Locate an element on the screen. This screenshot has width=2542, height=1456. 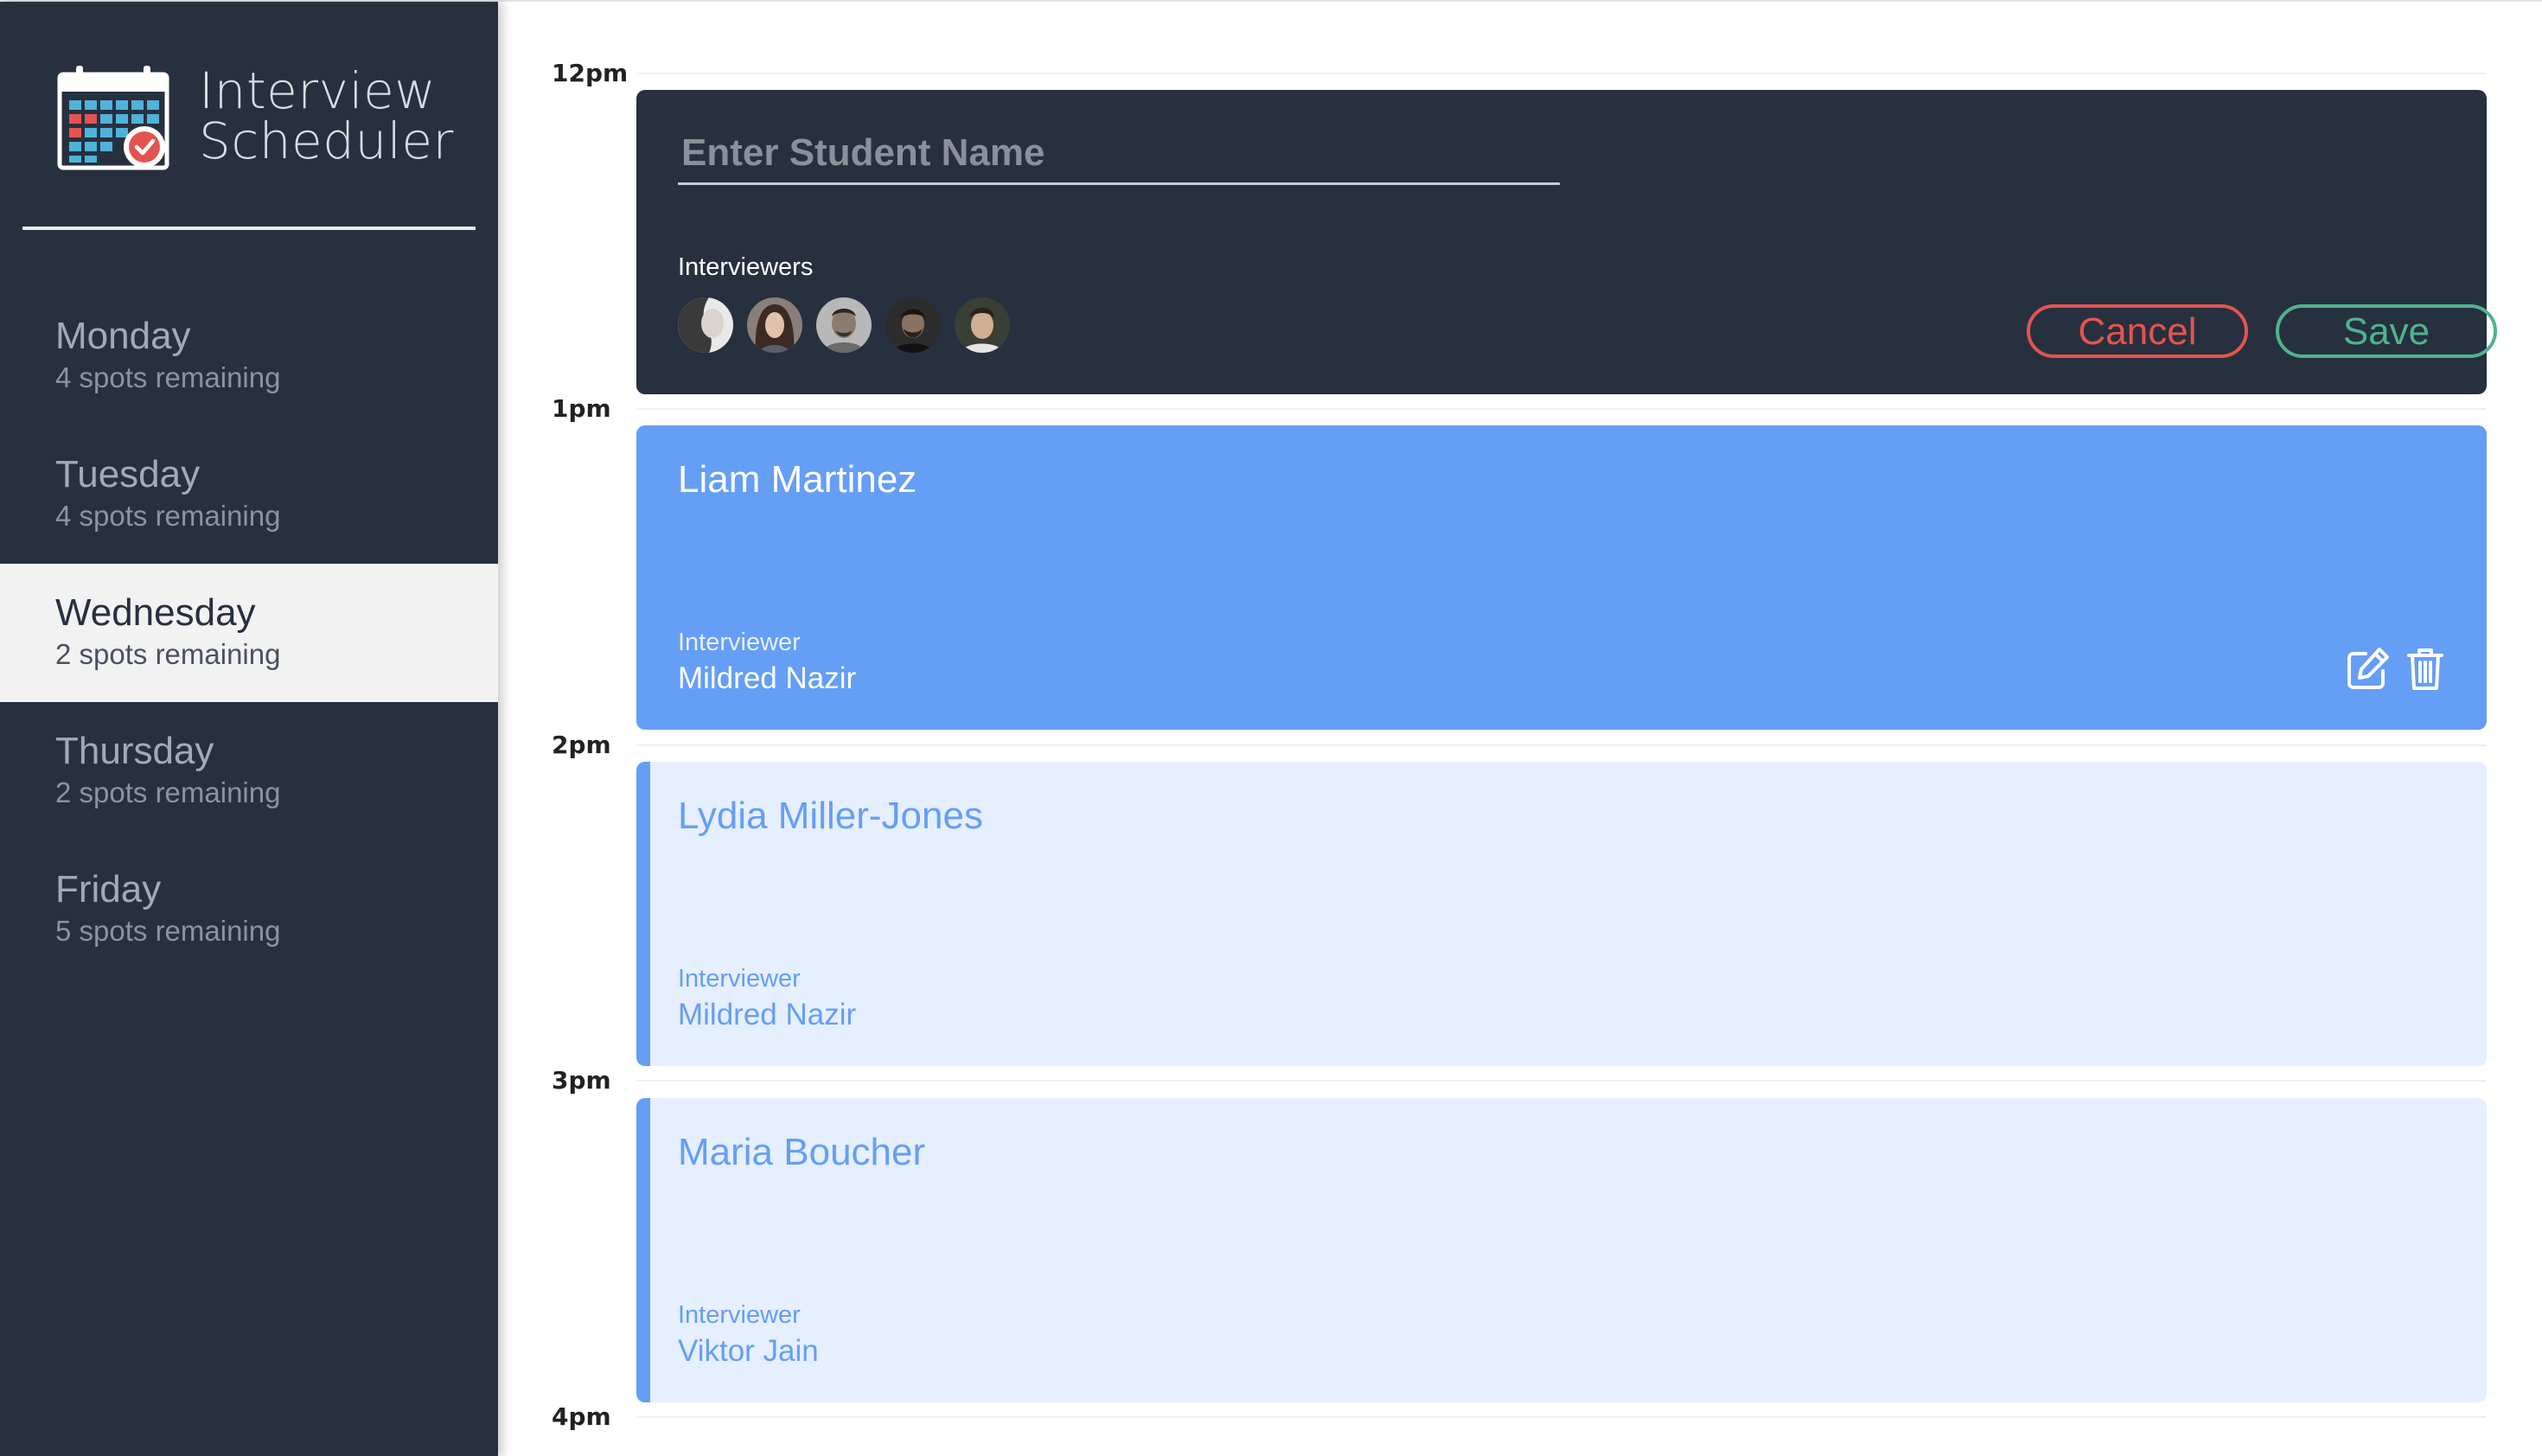
day-name: Monday is located at coordinates (123, 336).